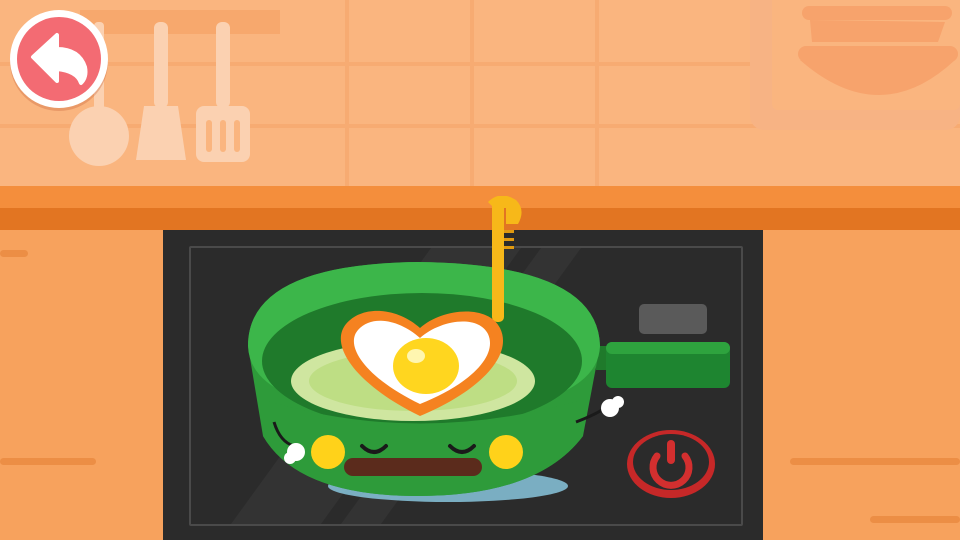  I want to click on back-button, so click(59, 59).